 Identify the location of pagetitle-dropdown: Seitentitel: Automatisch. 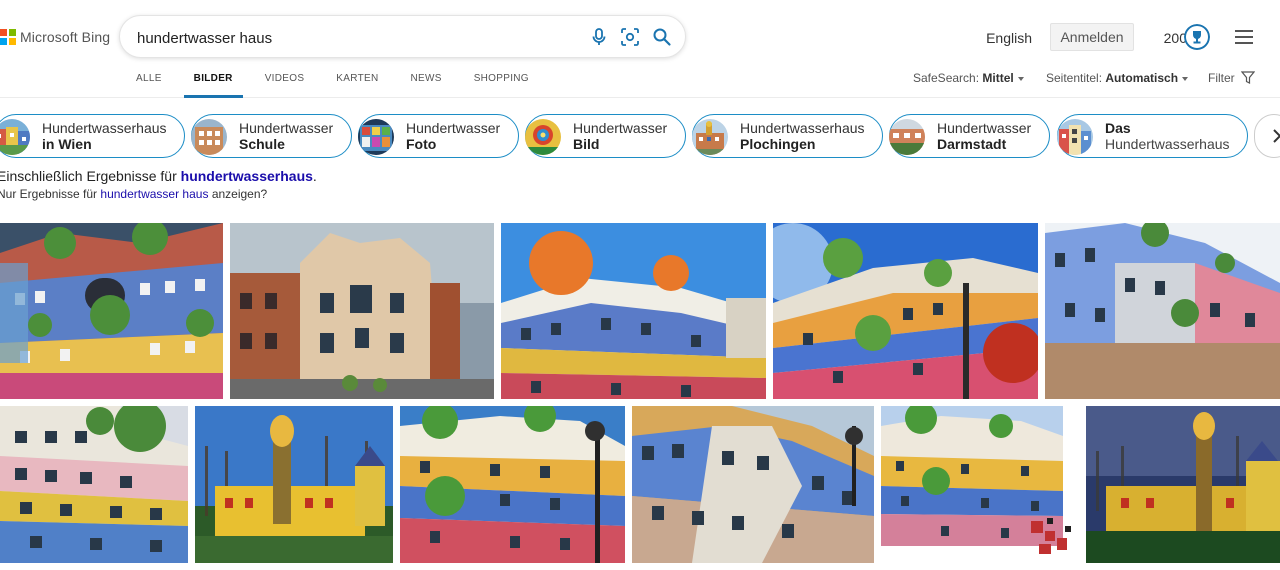
(1117, 78).